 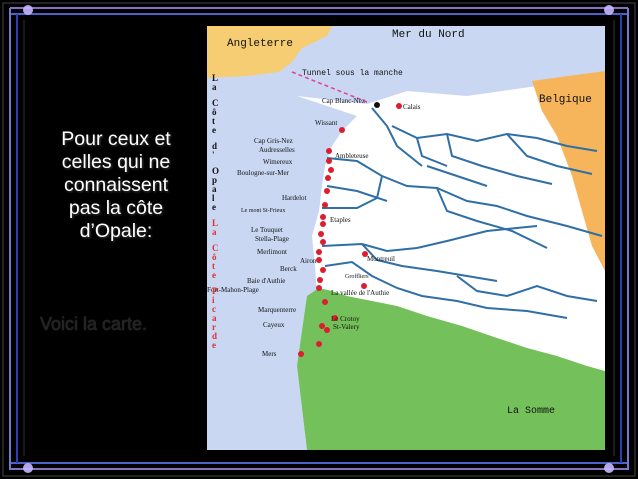 What do you see at coordinates (340, 220) in the screenshot?
I see `town-label: Etaples` at bounding box center [340, 220].